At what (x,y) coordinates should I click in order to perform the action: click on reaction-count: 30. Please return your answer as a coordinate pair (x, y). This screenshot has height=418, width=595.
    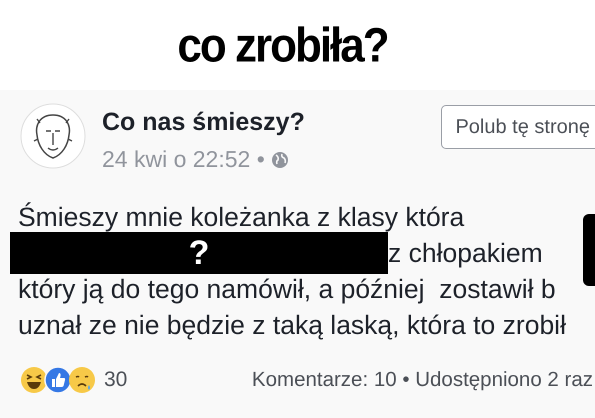
    Looking at the image, I should click on (116, 380).